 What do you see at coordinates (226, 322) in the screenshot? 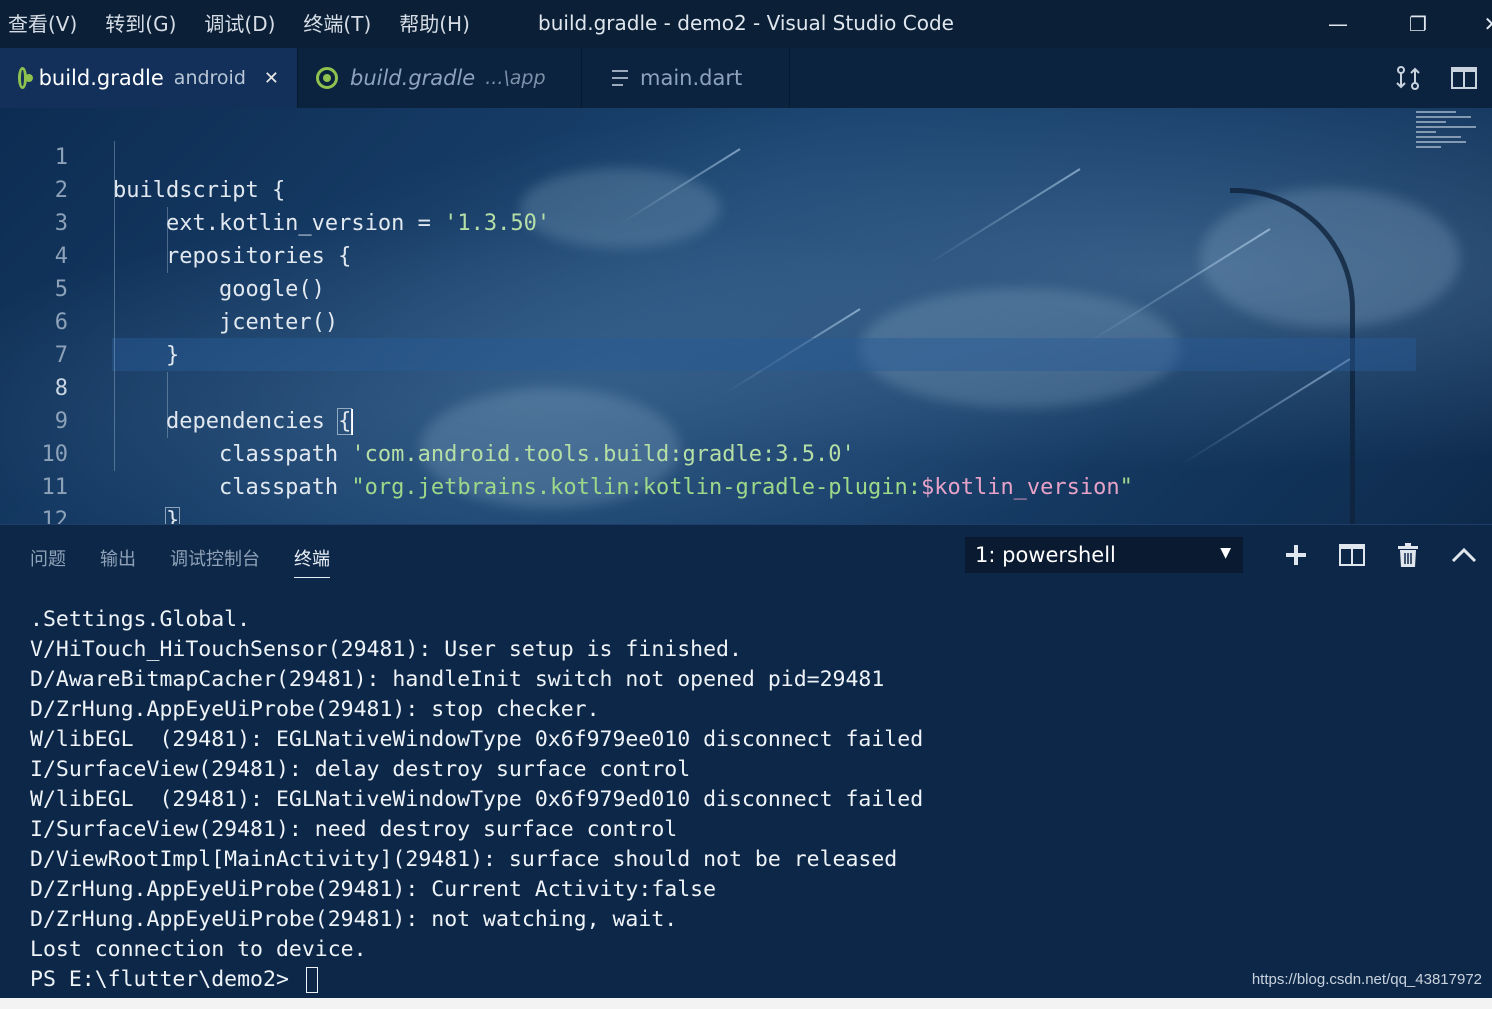
I see `code-text: jcenter()` at bounding box center [226, 322].